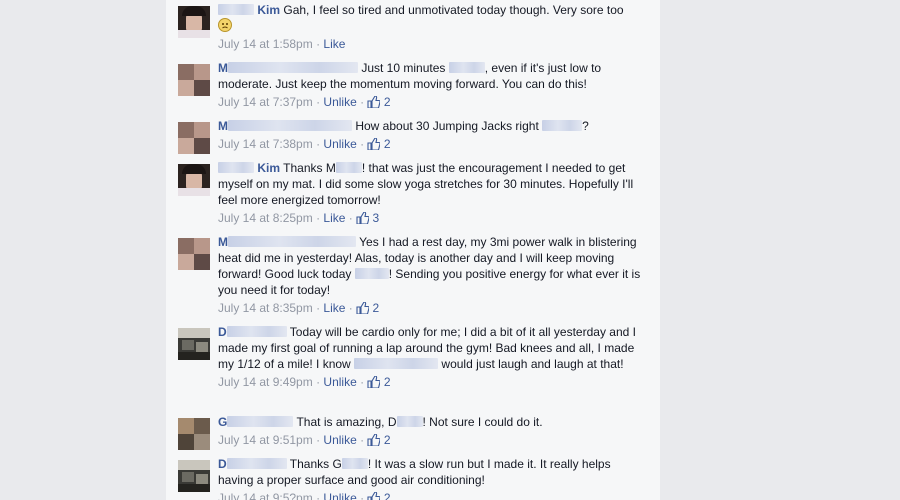  What do you see at coordinates (403, 68) in the screenshot?
I see `comment-text: Just 10 minutes` at bounding box center [403, 68].